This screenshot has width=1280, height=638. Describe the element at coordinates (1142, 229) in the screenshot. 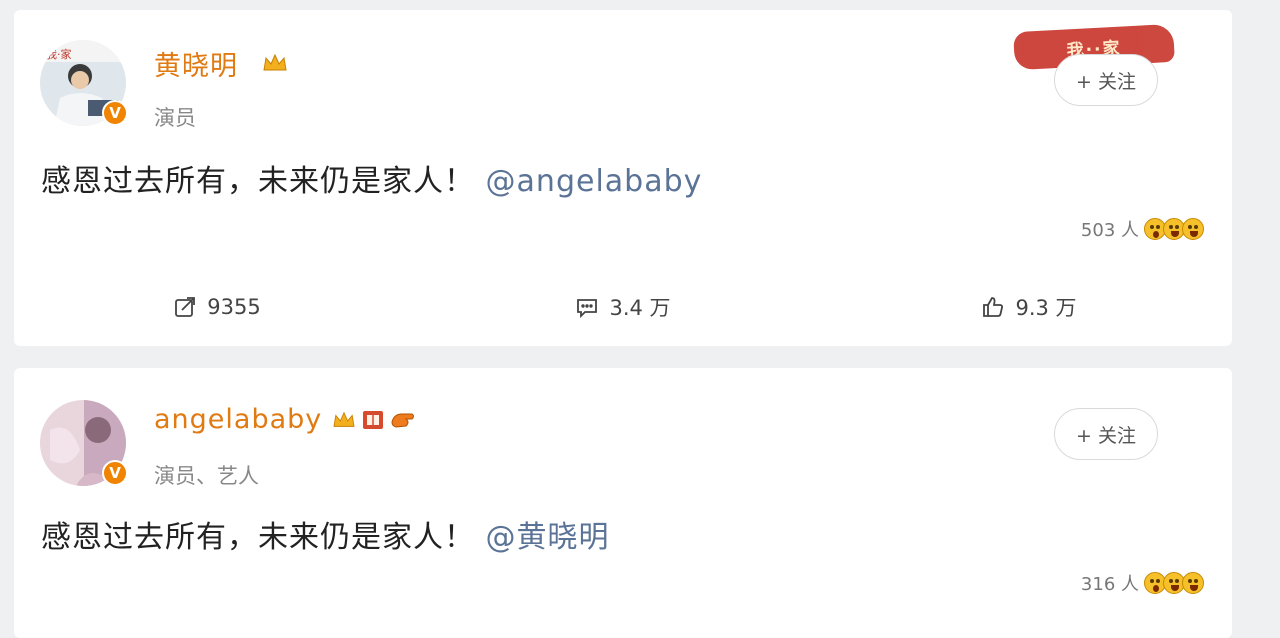

I see `reactions: 503 人` at that location.